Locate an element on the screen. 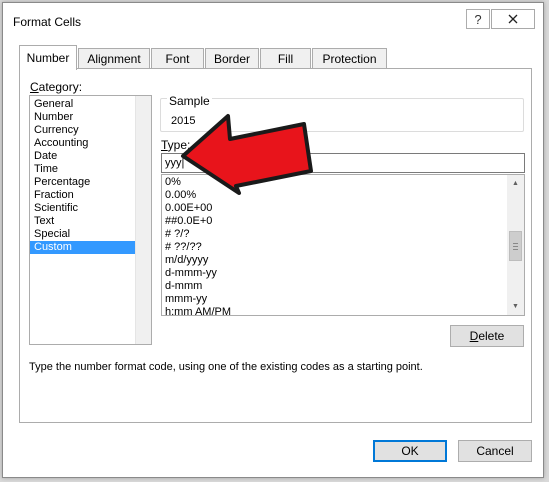 The width and height of the screenshot is (549, 482). tab-protection: Protection is located at coordinates (349, 58).